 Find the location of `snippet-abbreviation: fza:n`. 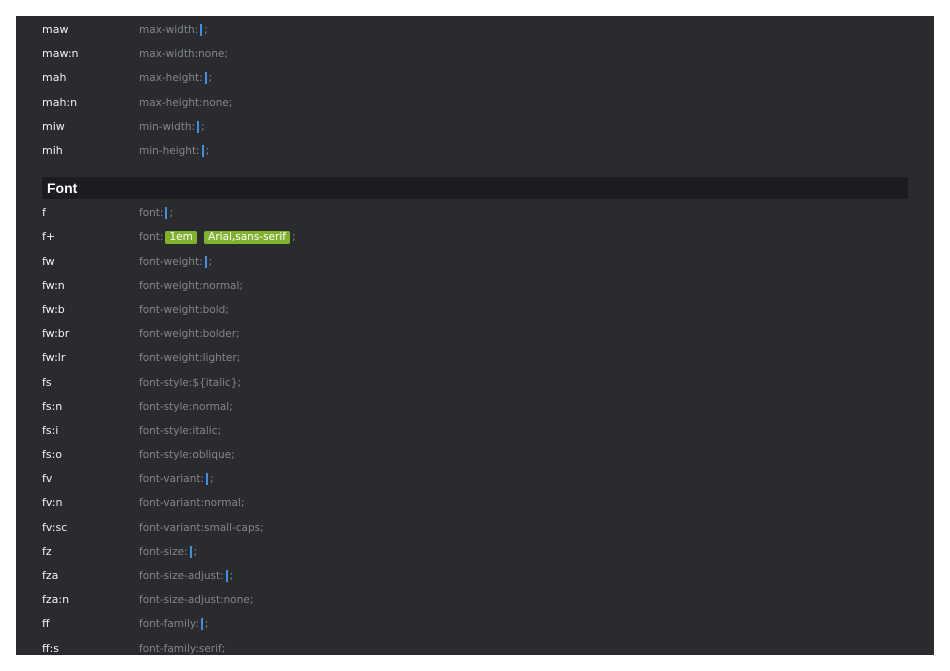

snippet-abbreviation: fza:n is located at coordinates (56, 600).